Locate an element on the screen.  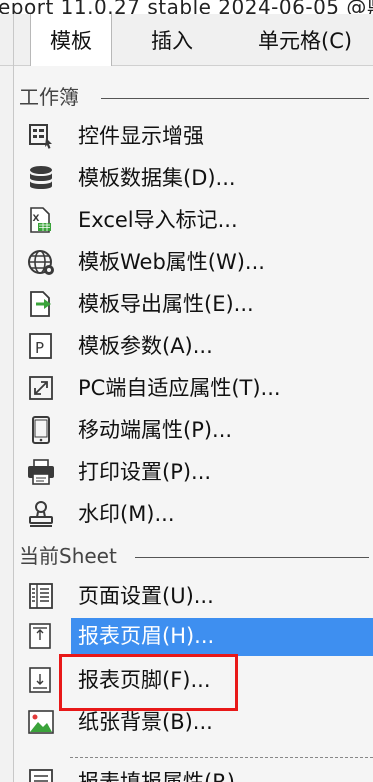
mobile-icon is located at coordinates (41, 430).